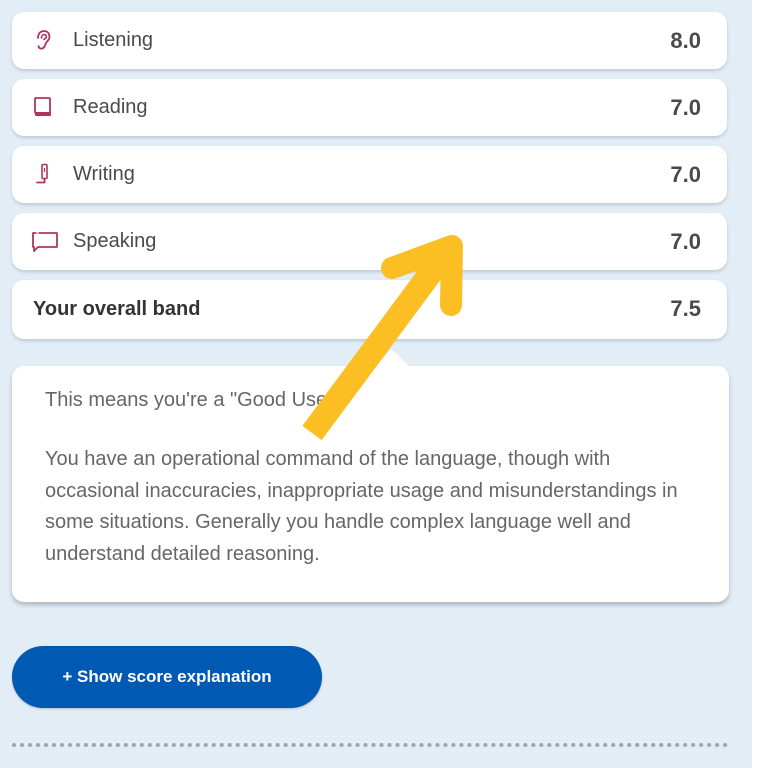 The width and height of the screenshot is (768, 768). I want to click on pencil-icon, so click(42, 173).